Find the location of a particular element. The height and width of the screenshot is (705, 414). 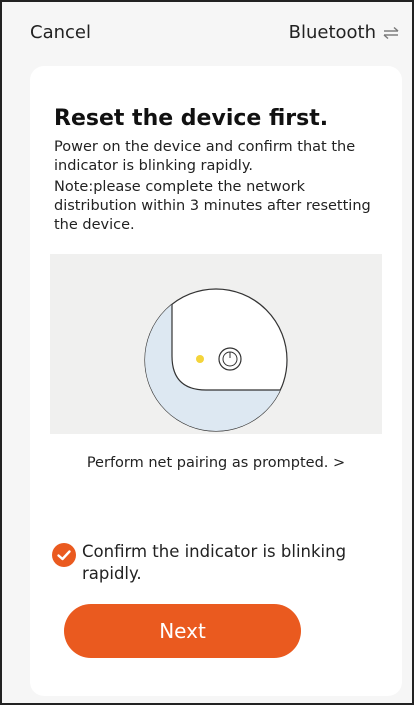

cancel-button: Cancel is located at coordinates (60, 32).